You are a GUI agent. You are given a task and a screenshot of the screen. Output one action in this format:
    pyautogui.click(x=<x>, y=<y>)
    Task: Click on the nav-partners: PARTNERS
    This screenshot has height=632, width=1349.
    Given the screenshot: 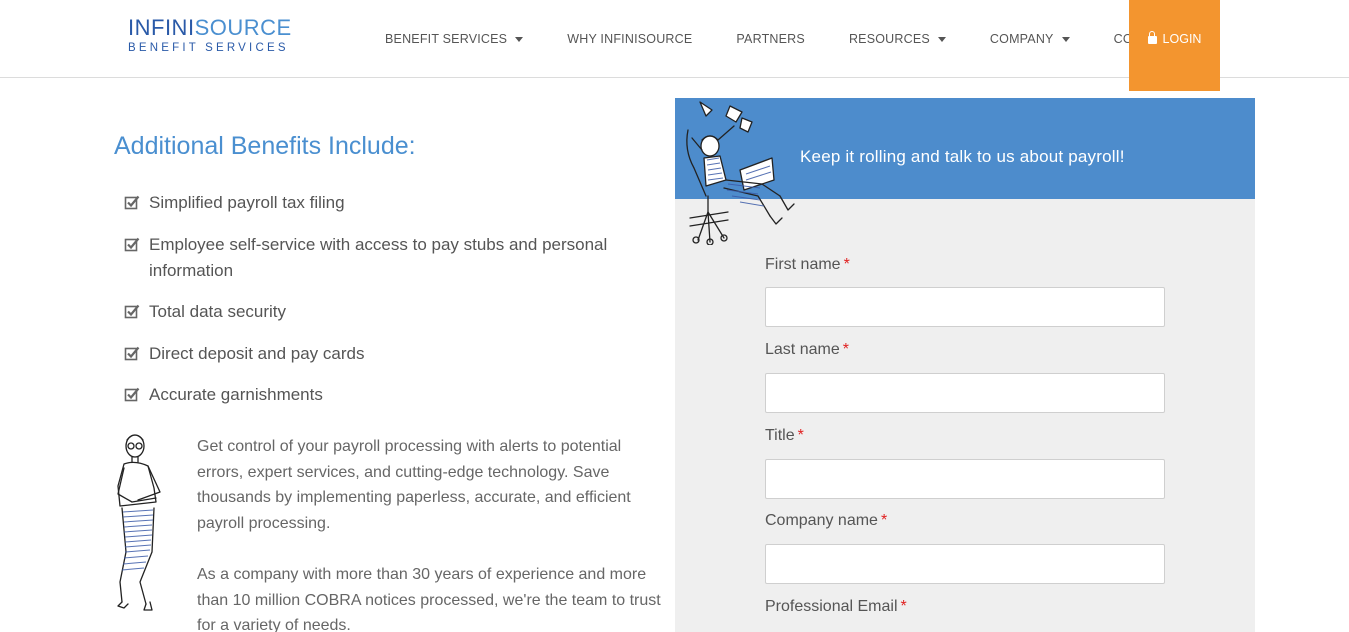 What is the action you would take?
    pyautogui.click(x=770, y=39)
    